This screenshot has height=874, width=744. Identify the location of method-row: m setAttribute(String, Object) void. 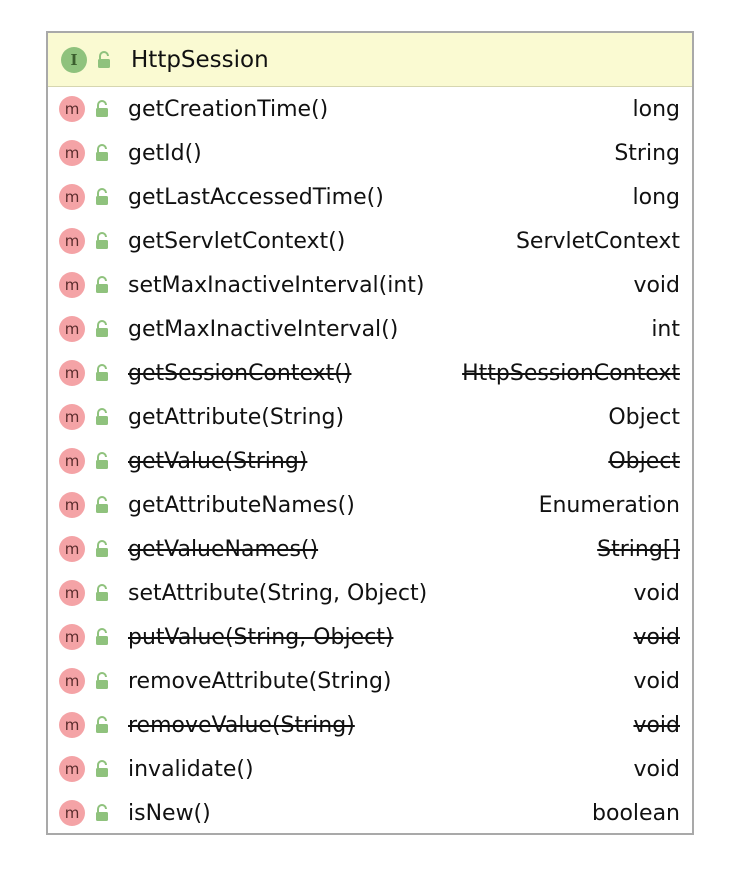
(370, 593).